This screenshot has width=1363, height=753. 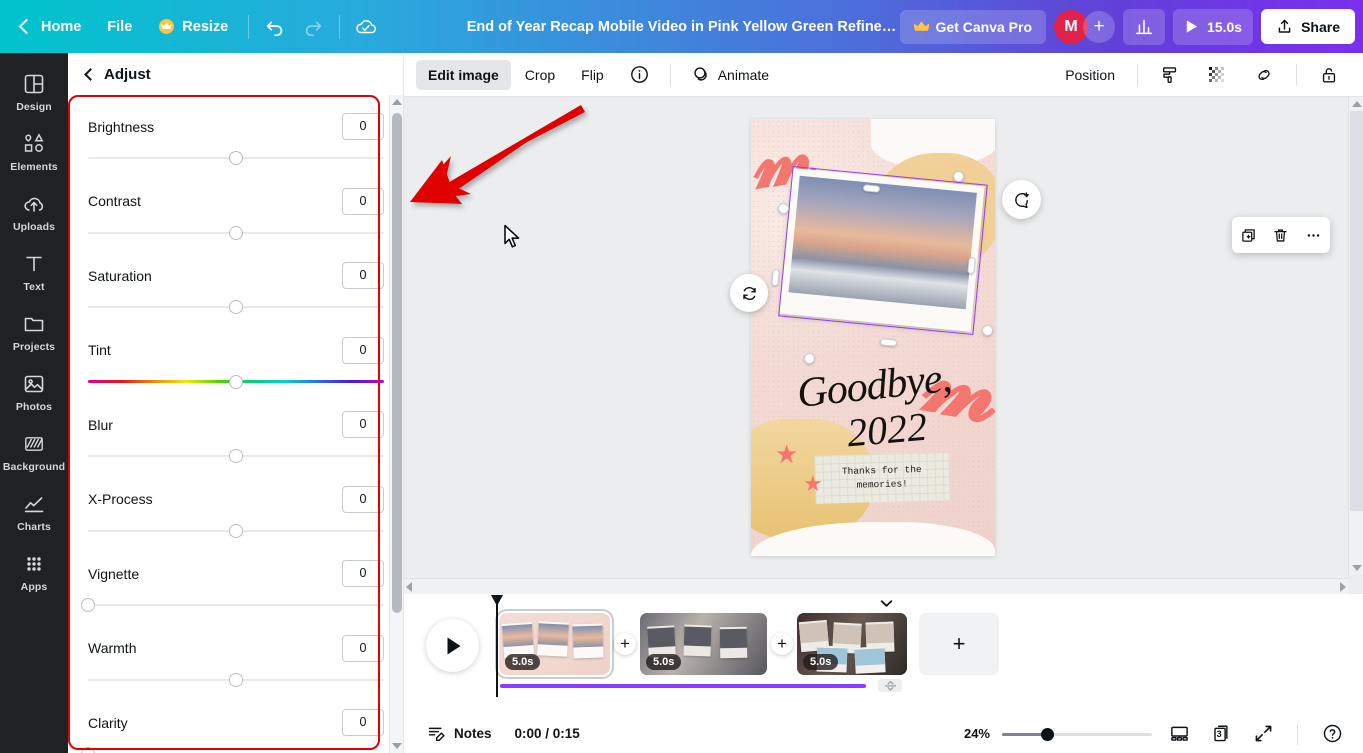 What do you see at coordinates (683, 686) in the screenshot?
I see `timeline-progress-bar` at bounding box center [683, 686].